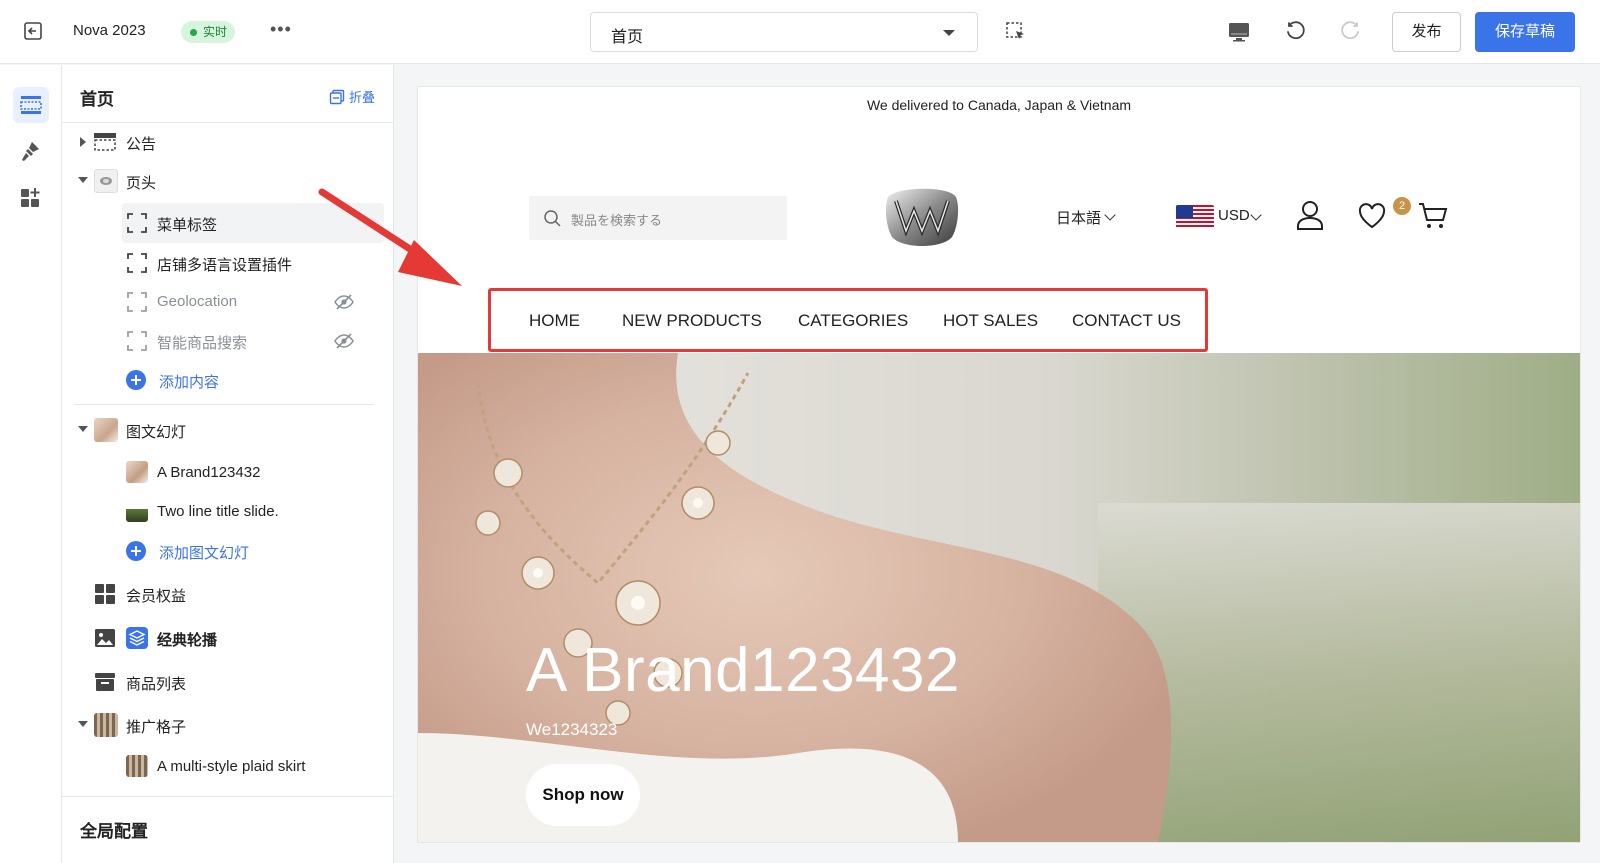 The width and height of the screenshot is (1600, 863). What do you see at coordinates (1239, 32) in the screenshot?
I see `desktop-view-icon` at bounding box center [1239, 32].